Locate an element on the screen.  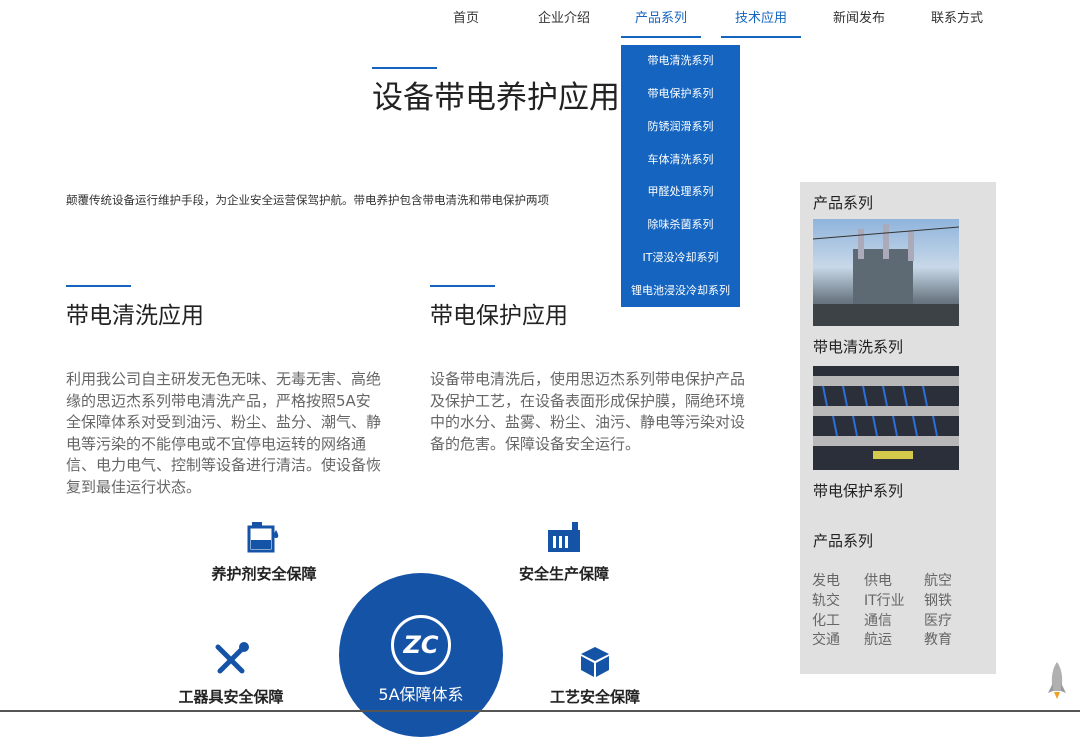
tools-icon is located at coordinates (231, 660).